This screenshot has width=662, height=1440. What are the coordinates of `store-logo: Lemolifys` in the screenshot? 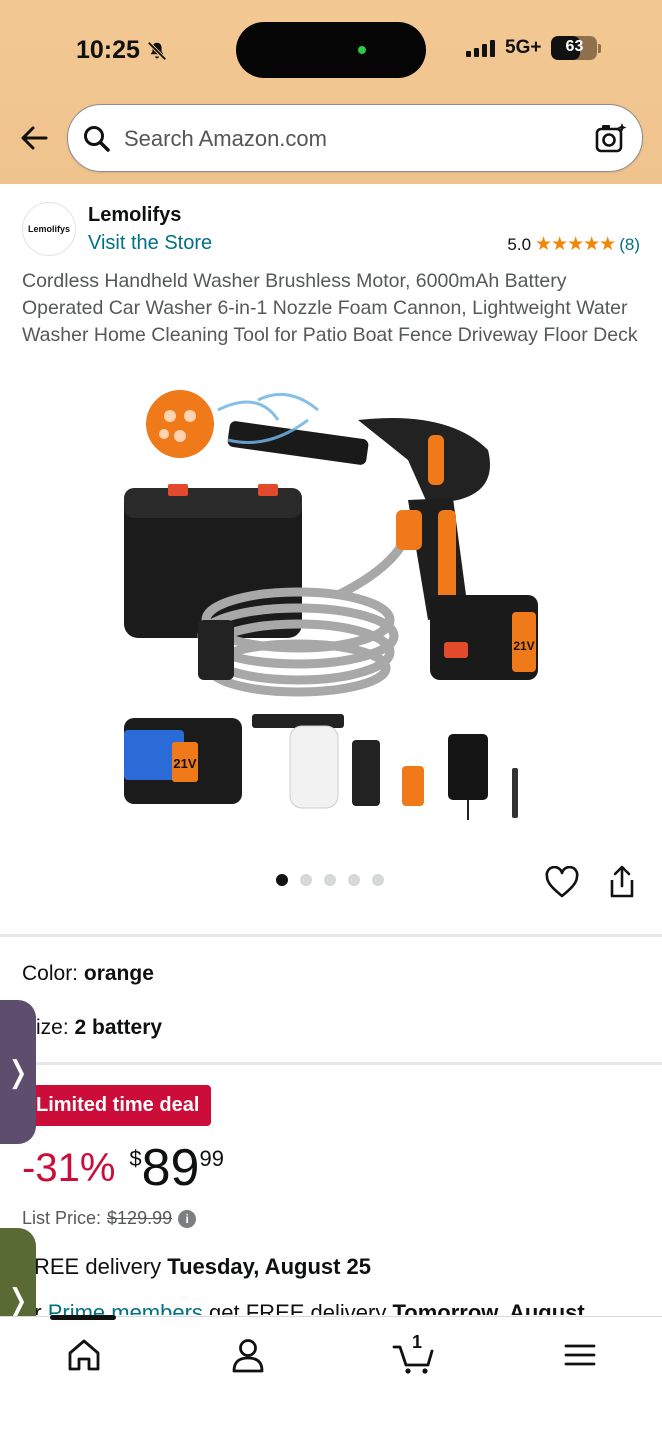 It's located at (49, 229).